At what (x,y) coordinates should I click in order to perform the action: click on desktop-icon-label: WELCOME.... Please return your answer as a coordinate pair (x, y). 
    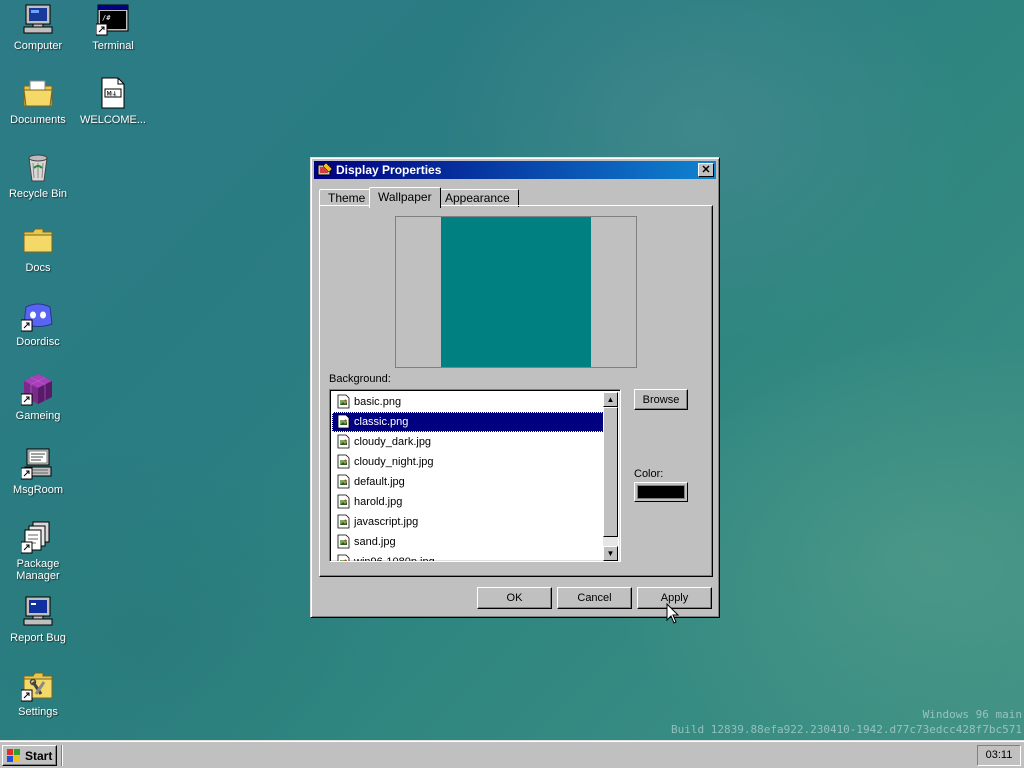
    Looking at the image, I should click on (112, 120).